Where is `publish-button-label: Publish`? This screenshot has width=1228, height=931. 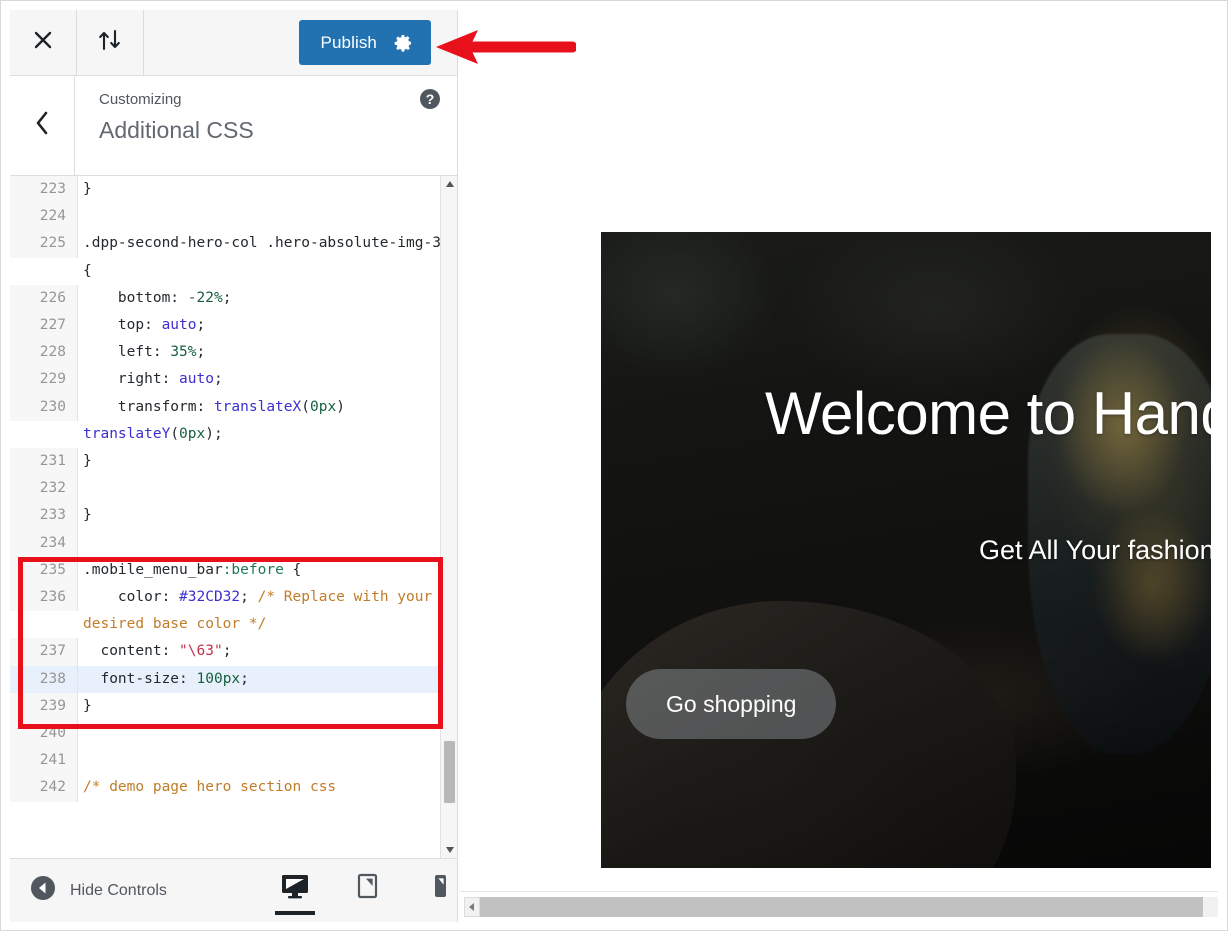 publish-button-label: Publish is located at coordinates (348, 42).